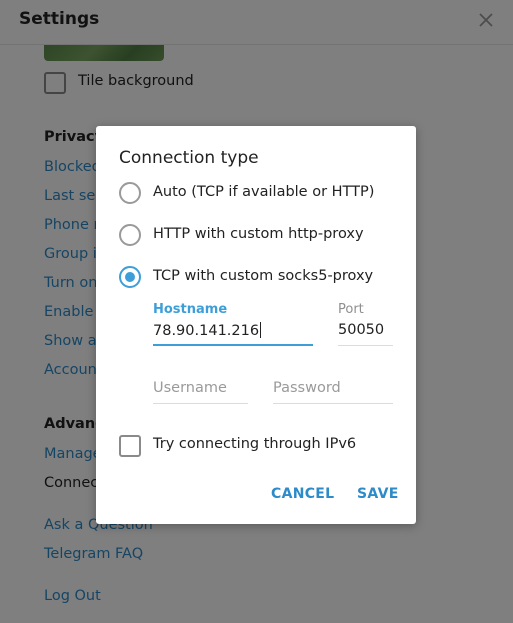  What do you see at coordinates (263, 192) in the screenshot?
I see `option-auto-label: Auto (TCP if available or HTTP)` at bounding box center [263, 192].